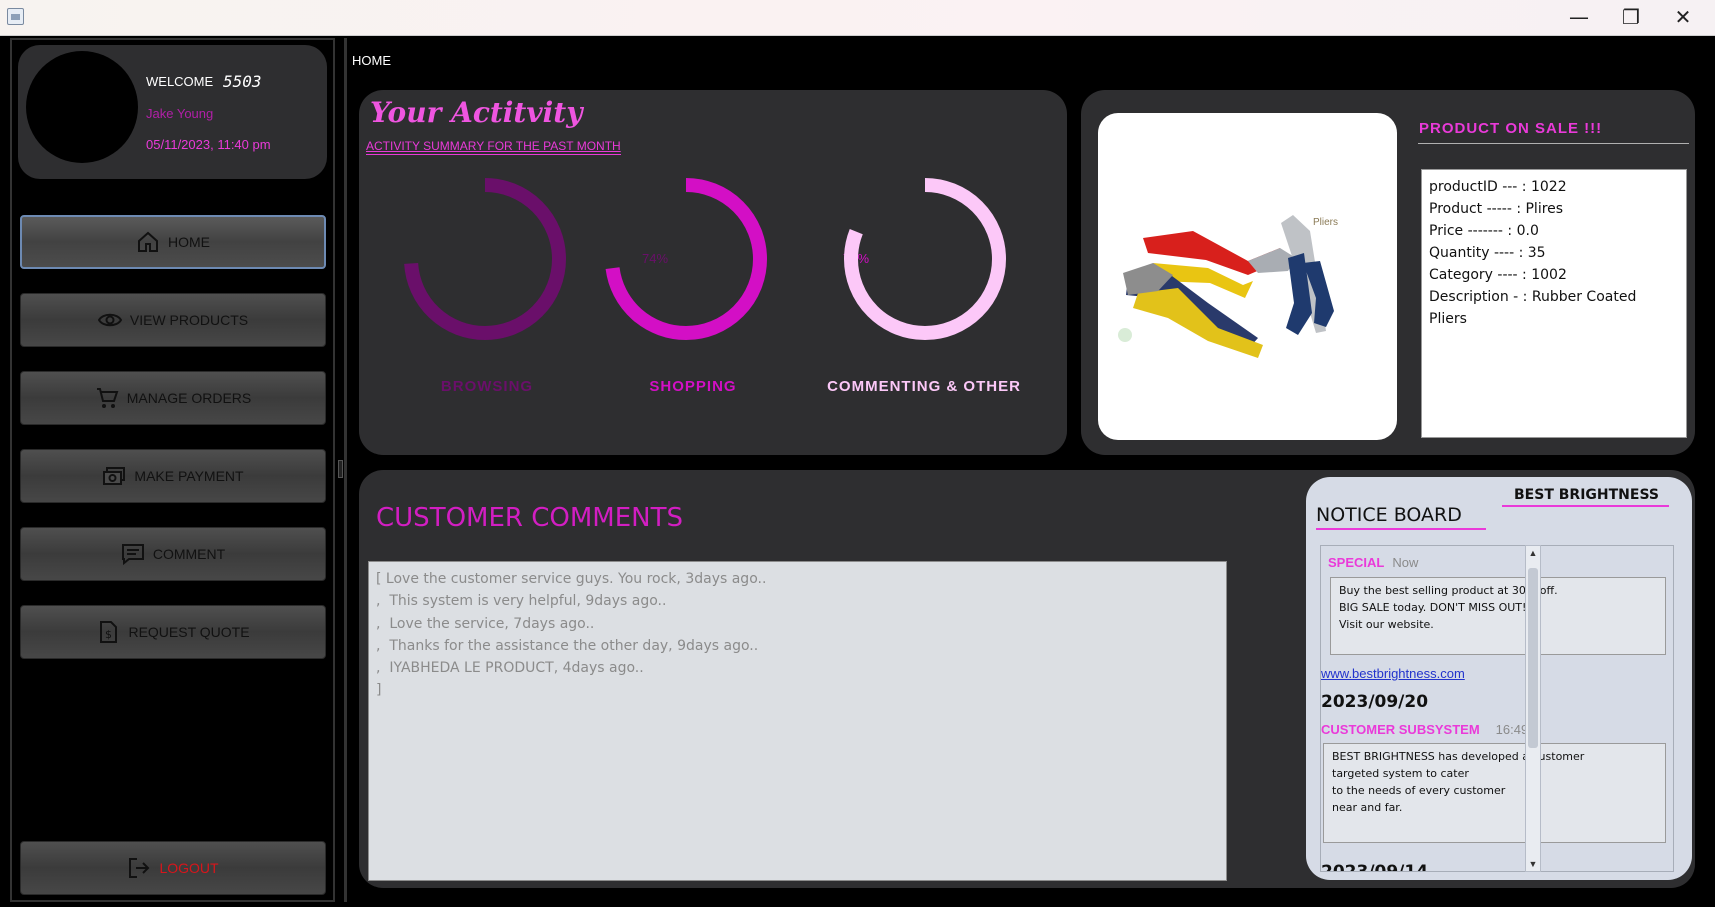  Describe the element at coordinates (208, 144) in the screenshot. I see `login-datetime: 05/11/2023, 11:40 pm` at that location.